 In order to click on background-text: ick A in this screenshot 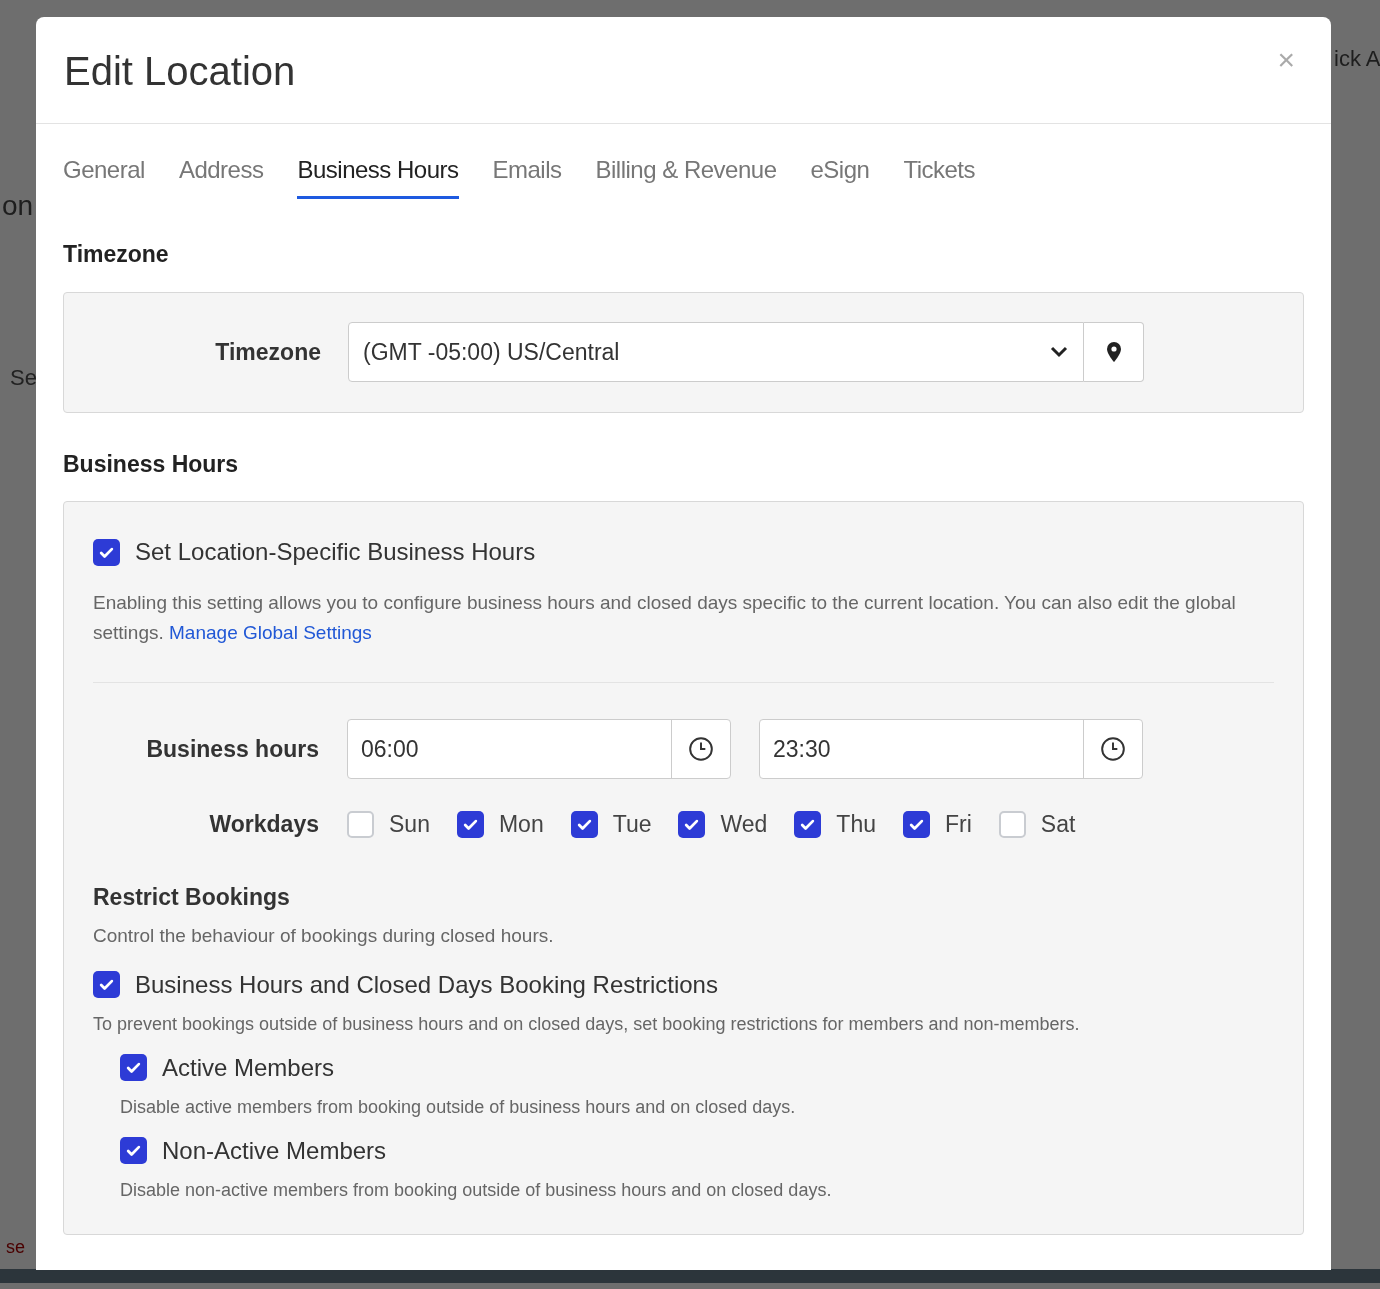, I will do `click(1357, 59)`.